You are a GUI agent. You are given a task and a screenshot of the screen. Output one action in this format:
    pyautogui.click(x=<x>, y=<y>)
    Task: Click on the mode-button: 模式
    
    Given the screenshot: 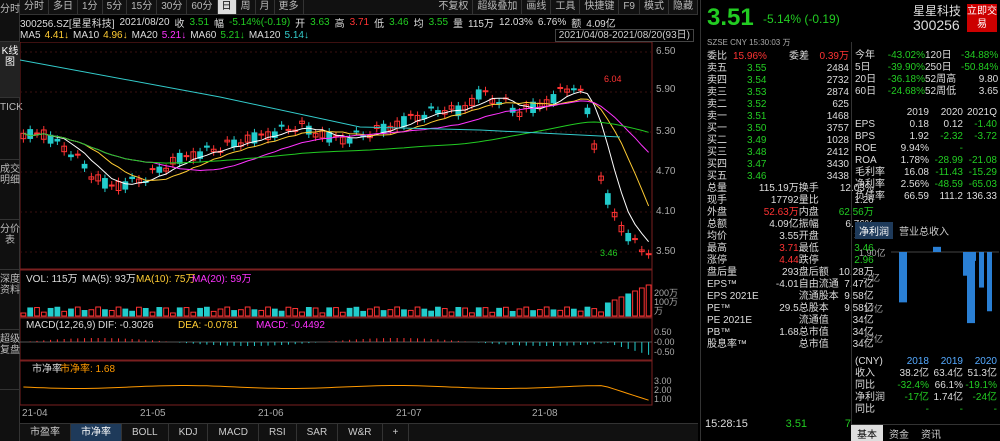 What is the action you would take?
    pyautogui.click(x=654, y=7)
    